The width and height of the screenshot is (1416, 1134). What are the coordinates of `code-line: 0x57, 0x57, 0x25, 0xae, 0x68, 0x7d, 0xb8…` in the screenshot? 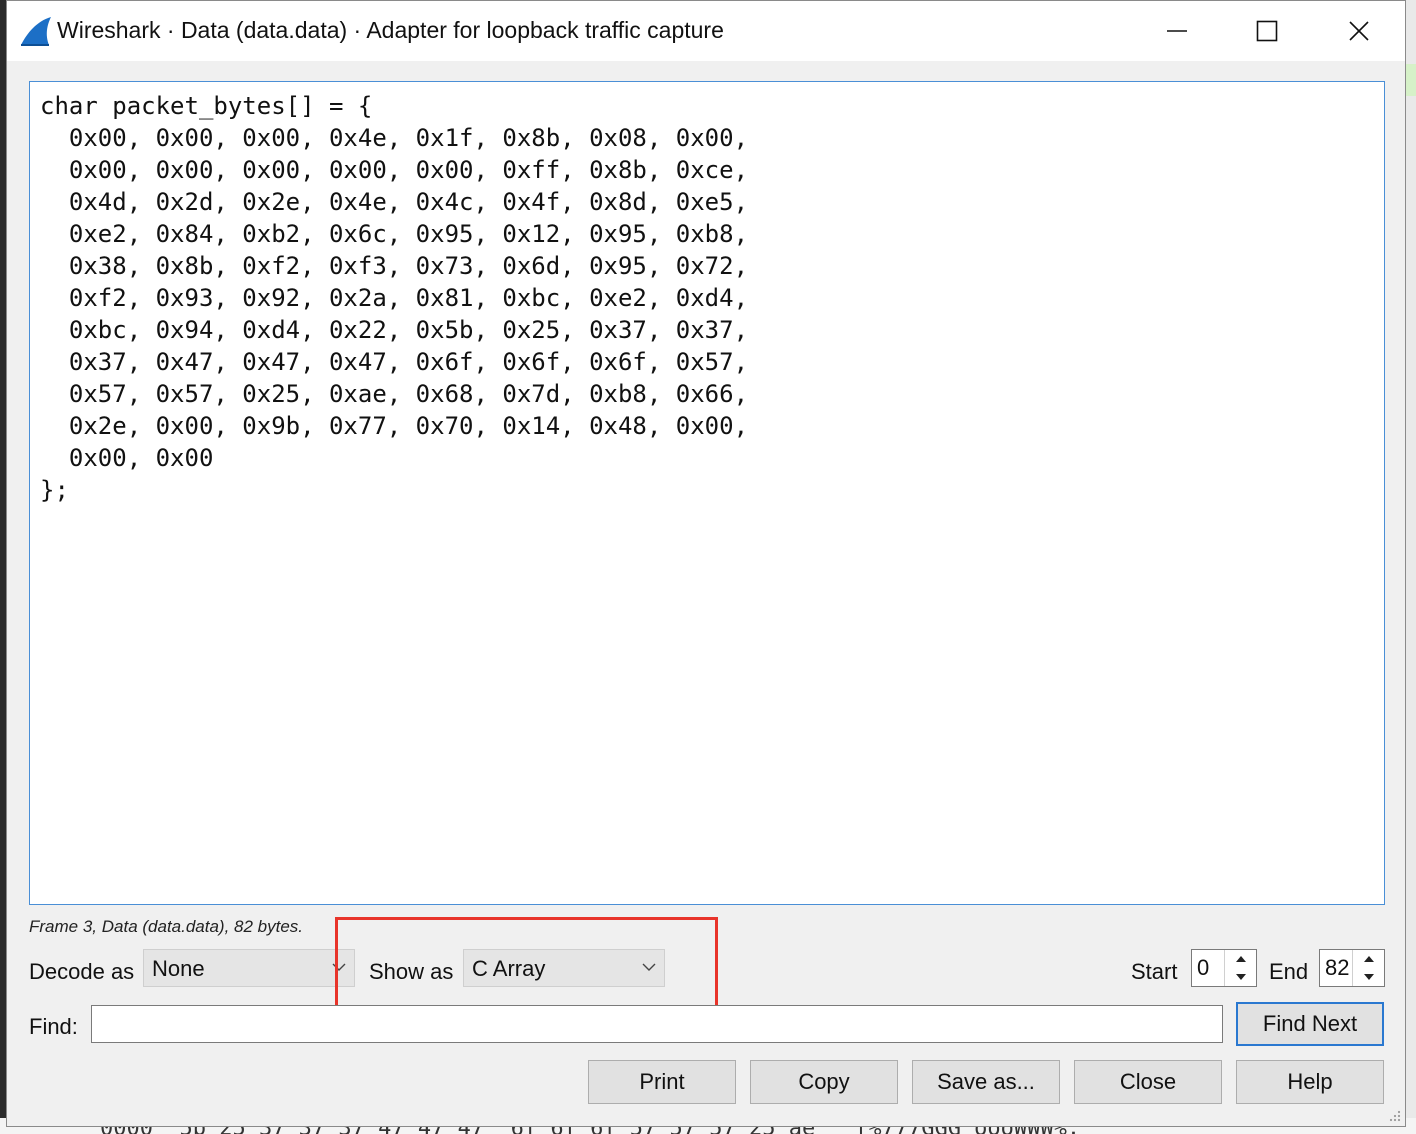 It's located at (394, 394).